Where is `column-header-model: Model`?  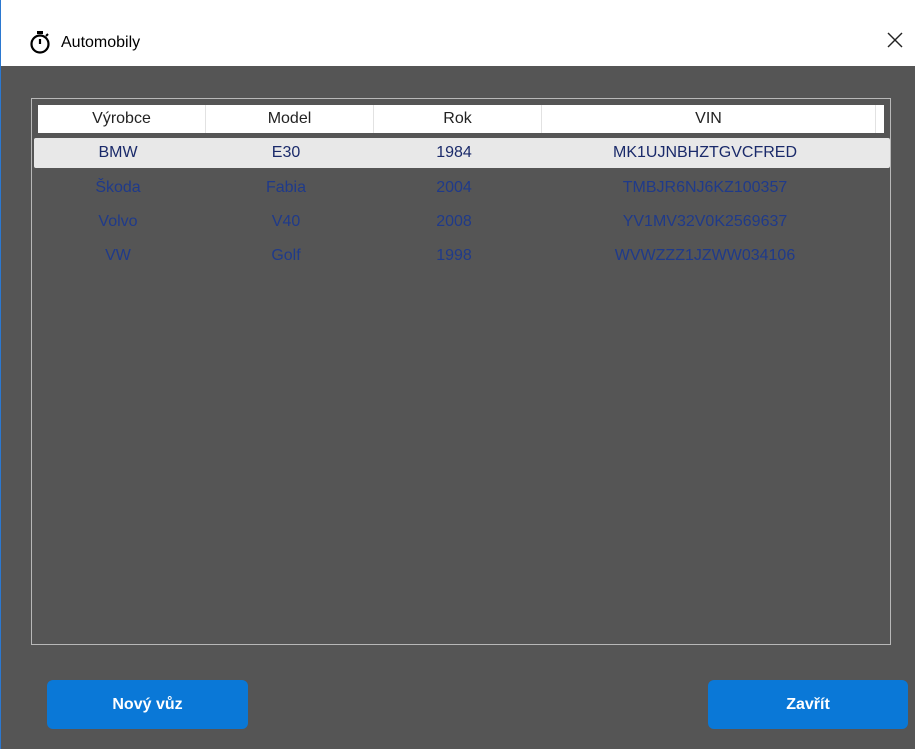
column-header-model: Model is located at coordinates (290, 119).